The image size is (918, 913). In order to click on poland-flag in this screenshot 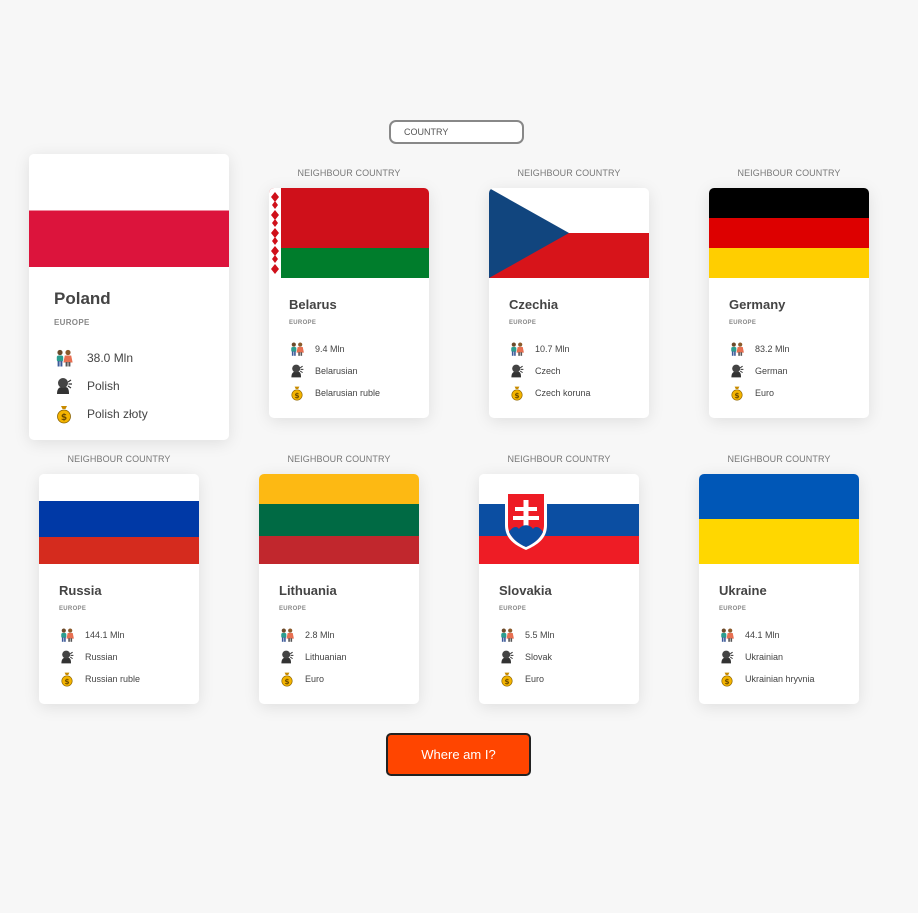, I will do `click(129, 210)`.